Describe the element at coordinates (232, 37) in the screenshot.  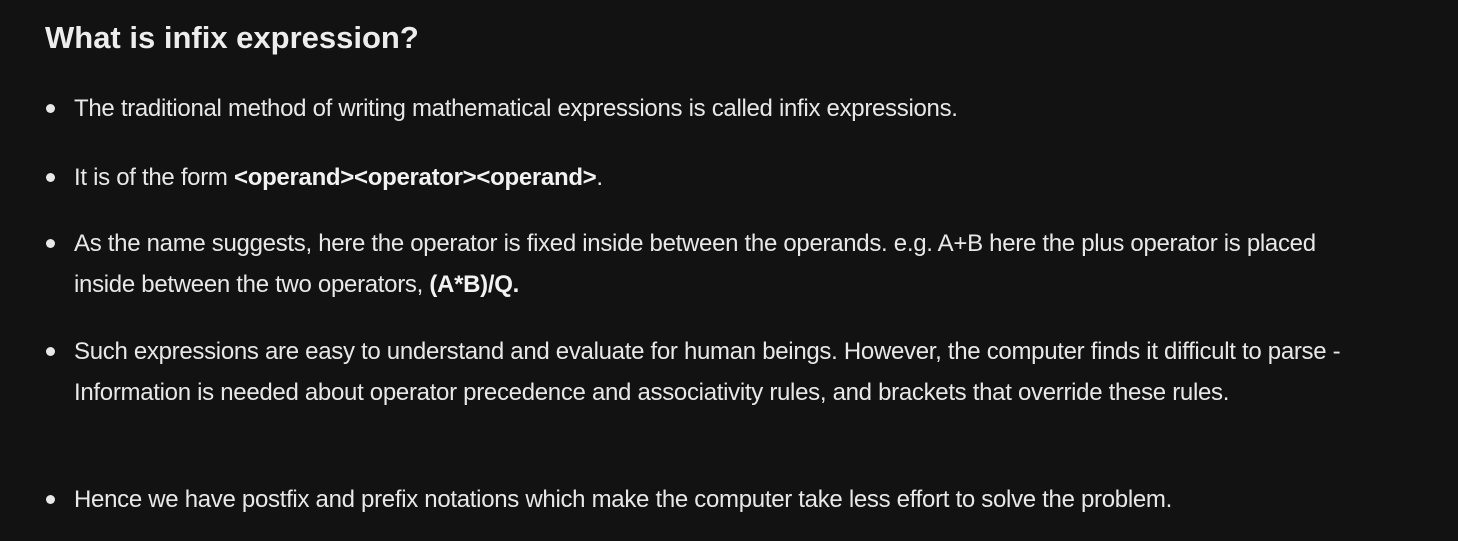
I see `section-heading: What is infix expression?` at that location.